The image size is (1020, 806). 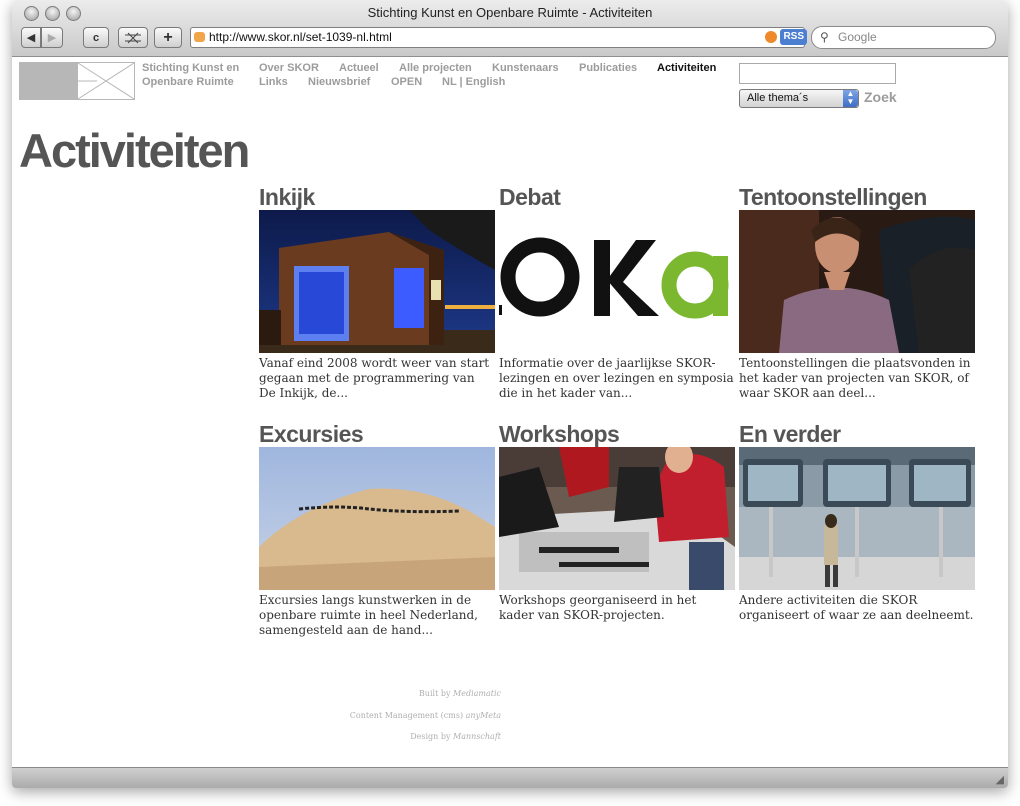 I want to click on reload-icon: c, so click(x=96, y=37).